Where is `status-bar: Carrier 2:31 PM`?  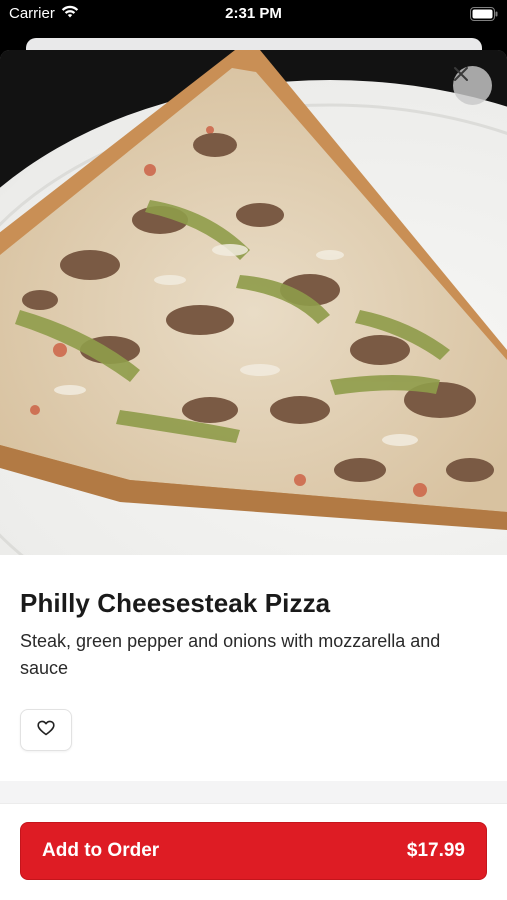
status-bar: Carrier 2:31 PM is located at coordinates (253, 15).